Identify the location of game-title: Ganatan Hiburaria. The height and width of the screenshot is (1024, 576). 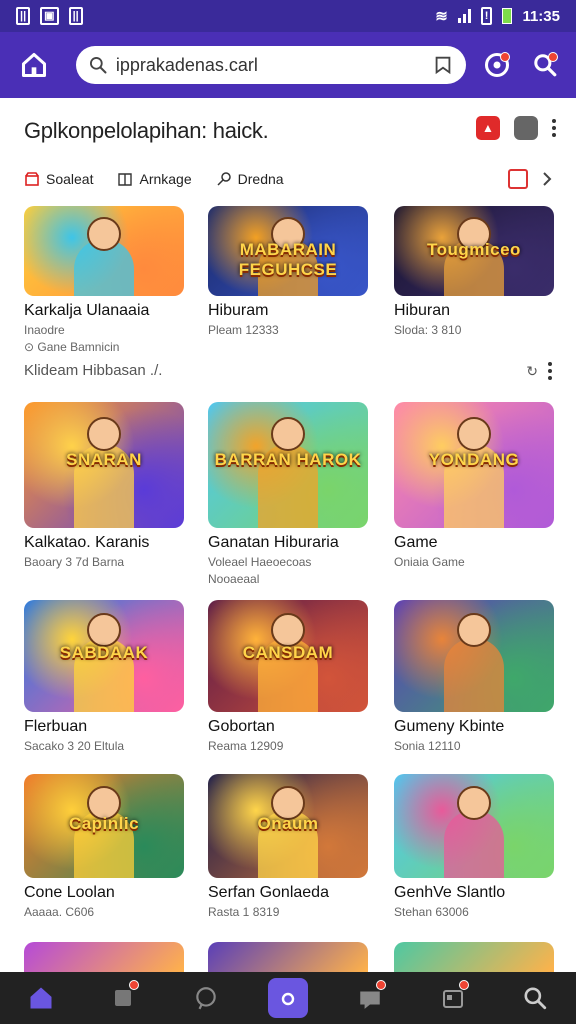
(288, 543).